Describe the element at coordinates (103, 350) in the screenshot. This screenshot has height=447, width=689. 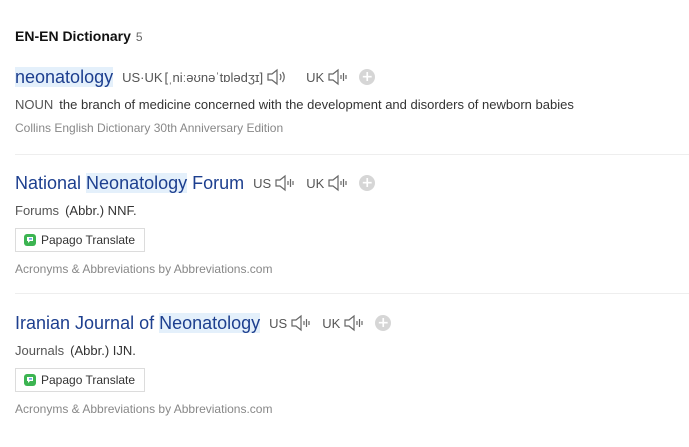
I see `definition: (Abbr.) IJN.` at that location.